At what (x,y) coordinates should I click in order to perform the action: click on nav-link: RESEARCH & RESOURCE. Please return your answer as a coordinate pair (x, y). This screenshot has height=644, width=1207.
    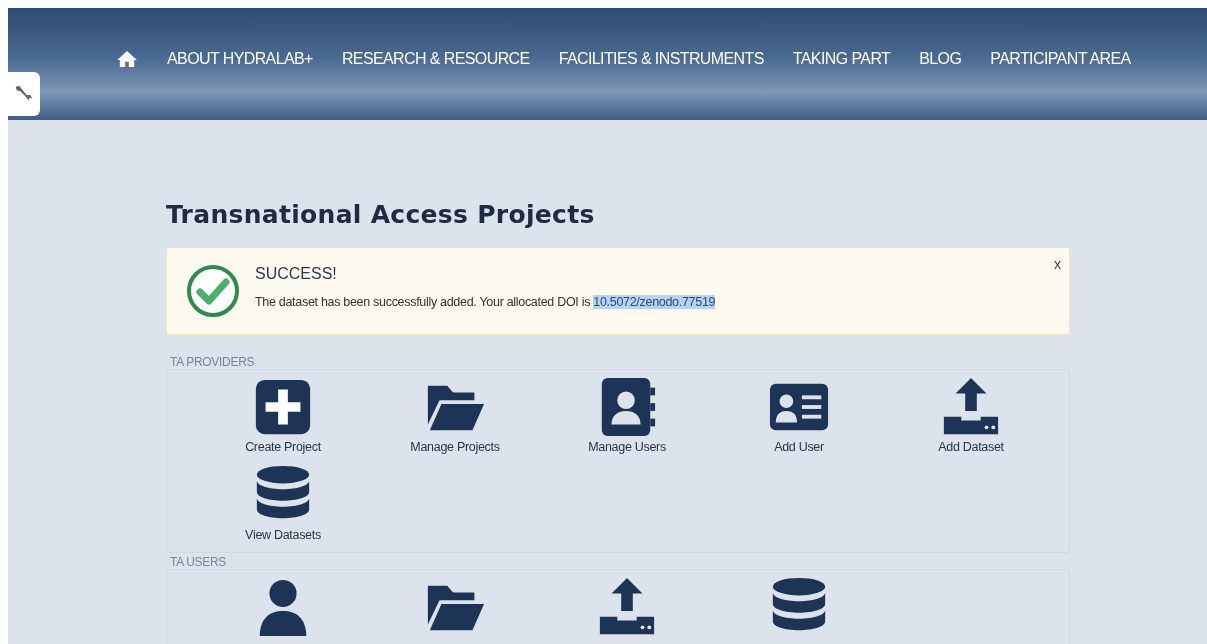
    Looking at the image, I should click on (435, 59).